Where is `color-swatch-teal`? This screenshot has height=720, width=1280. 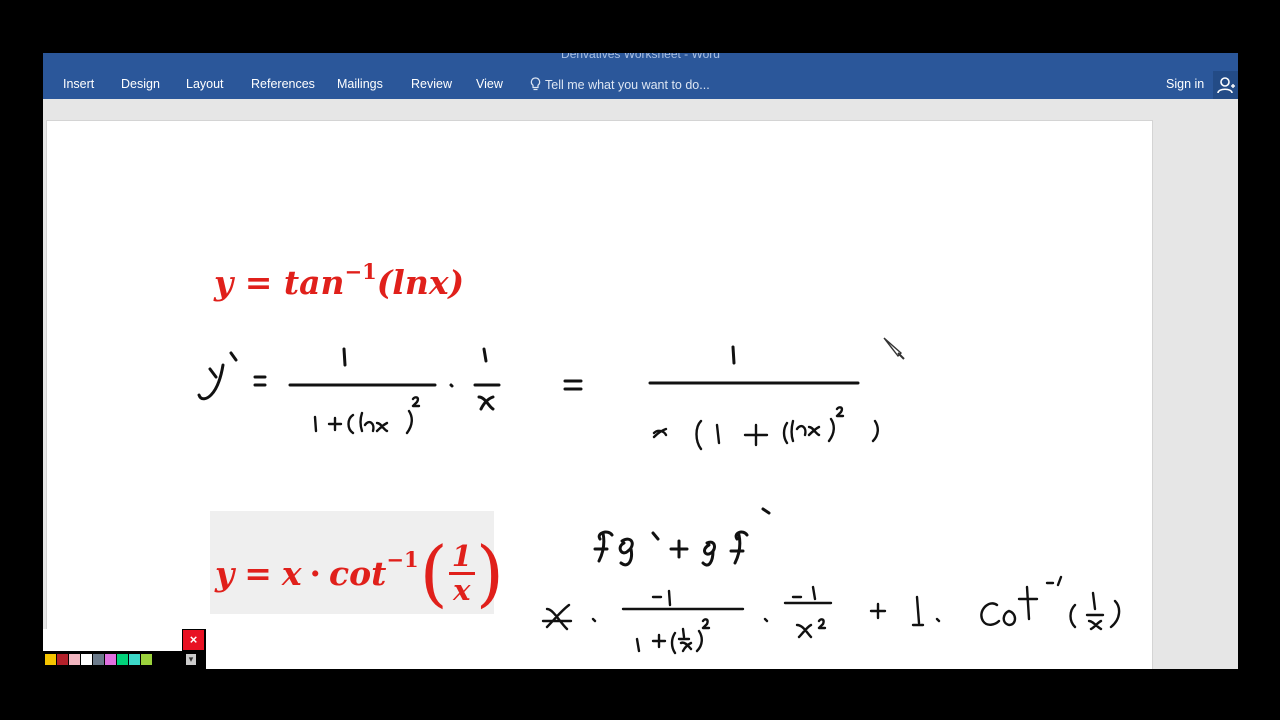
color-swatch-teal is located at coordinates (134, 659).